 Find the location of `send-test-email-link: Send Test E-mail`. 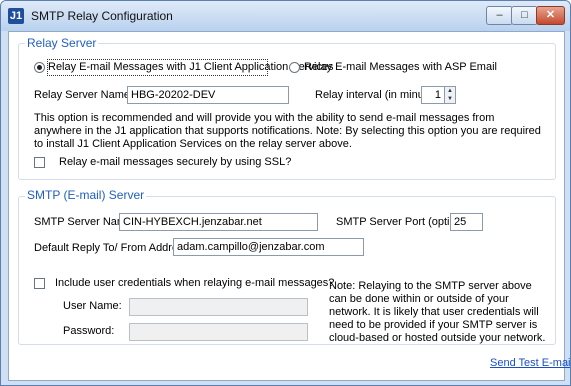

send-test-email-link: Send Test E-mail is located at coordinates (530, 363).